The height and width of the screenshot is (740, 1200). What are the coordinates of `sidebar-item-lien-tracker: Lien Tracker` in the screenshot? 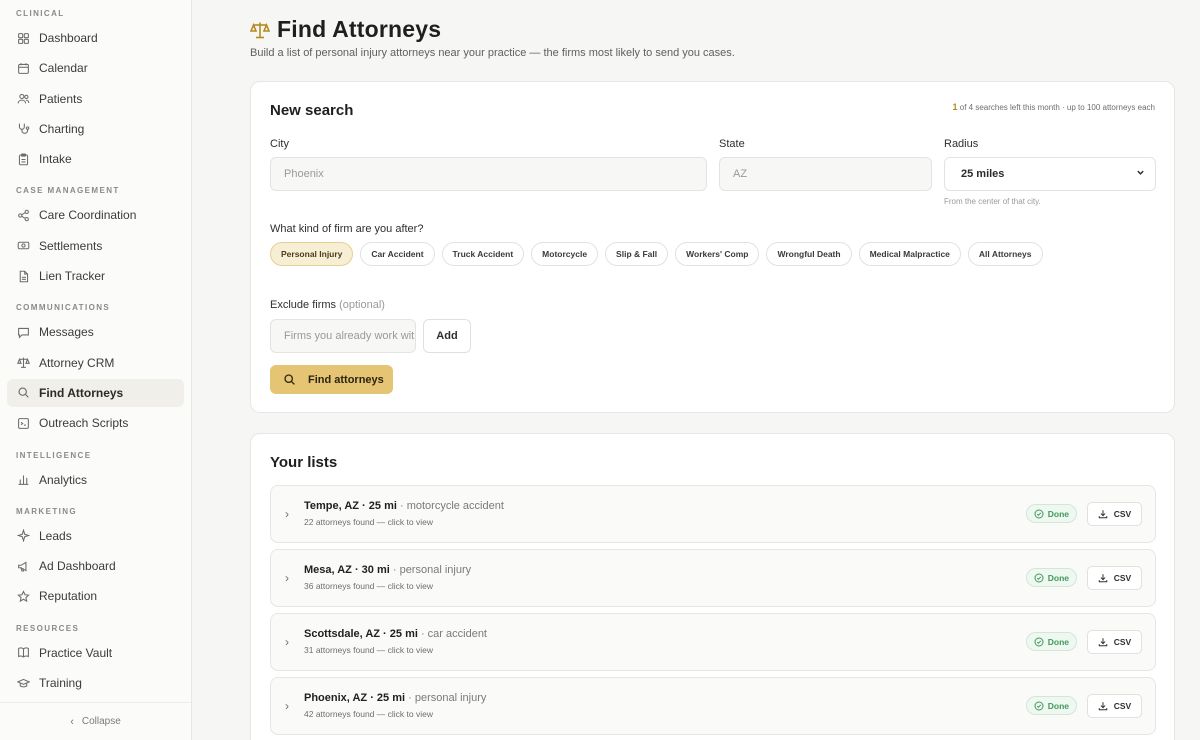 It's located at (95, 276).